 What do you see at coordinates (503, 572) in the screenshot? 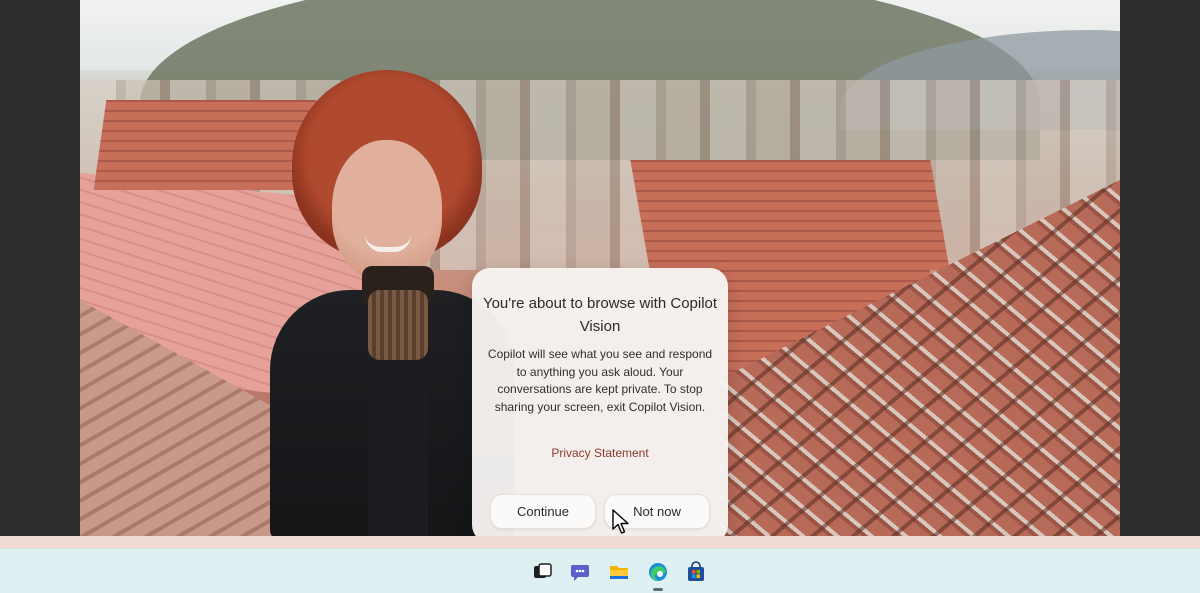
I see `windows-start-icon` at bounding box center [503, 572].